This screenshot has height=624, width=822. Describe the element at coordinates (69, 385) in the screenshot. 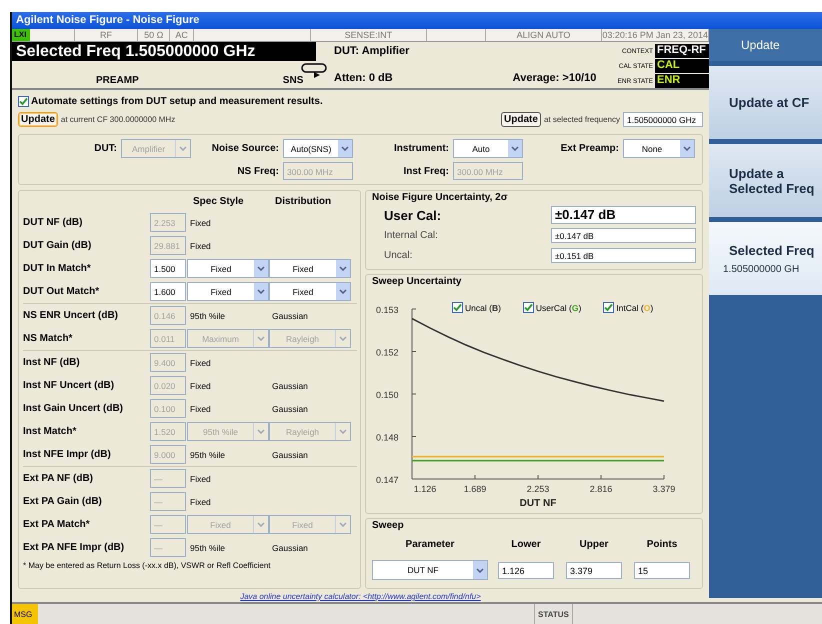

I see `parameter-label: Inst NF Uncert (dB)` at that location.